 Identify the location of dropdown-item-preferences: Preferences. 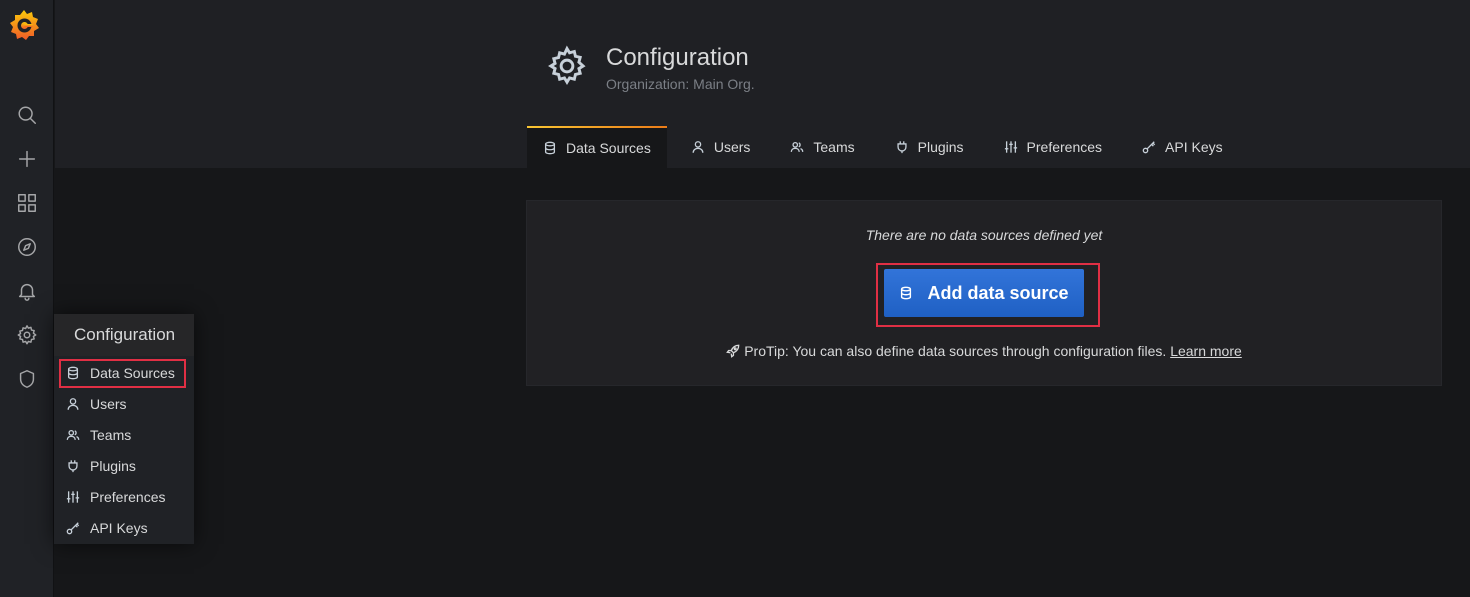
(126, 497).